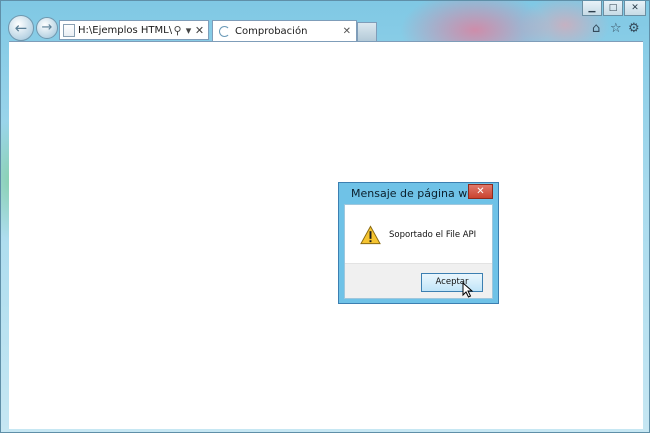 The image size is (650, 433). What do you see at coordinates (616, 28) in the screenshot?
I see `favorites-icon: ☆` at bounding box center [616, 28].